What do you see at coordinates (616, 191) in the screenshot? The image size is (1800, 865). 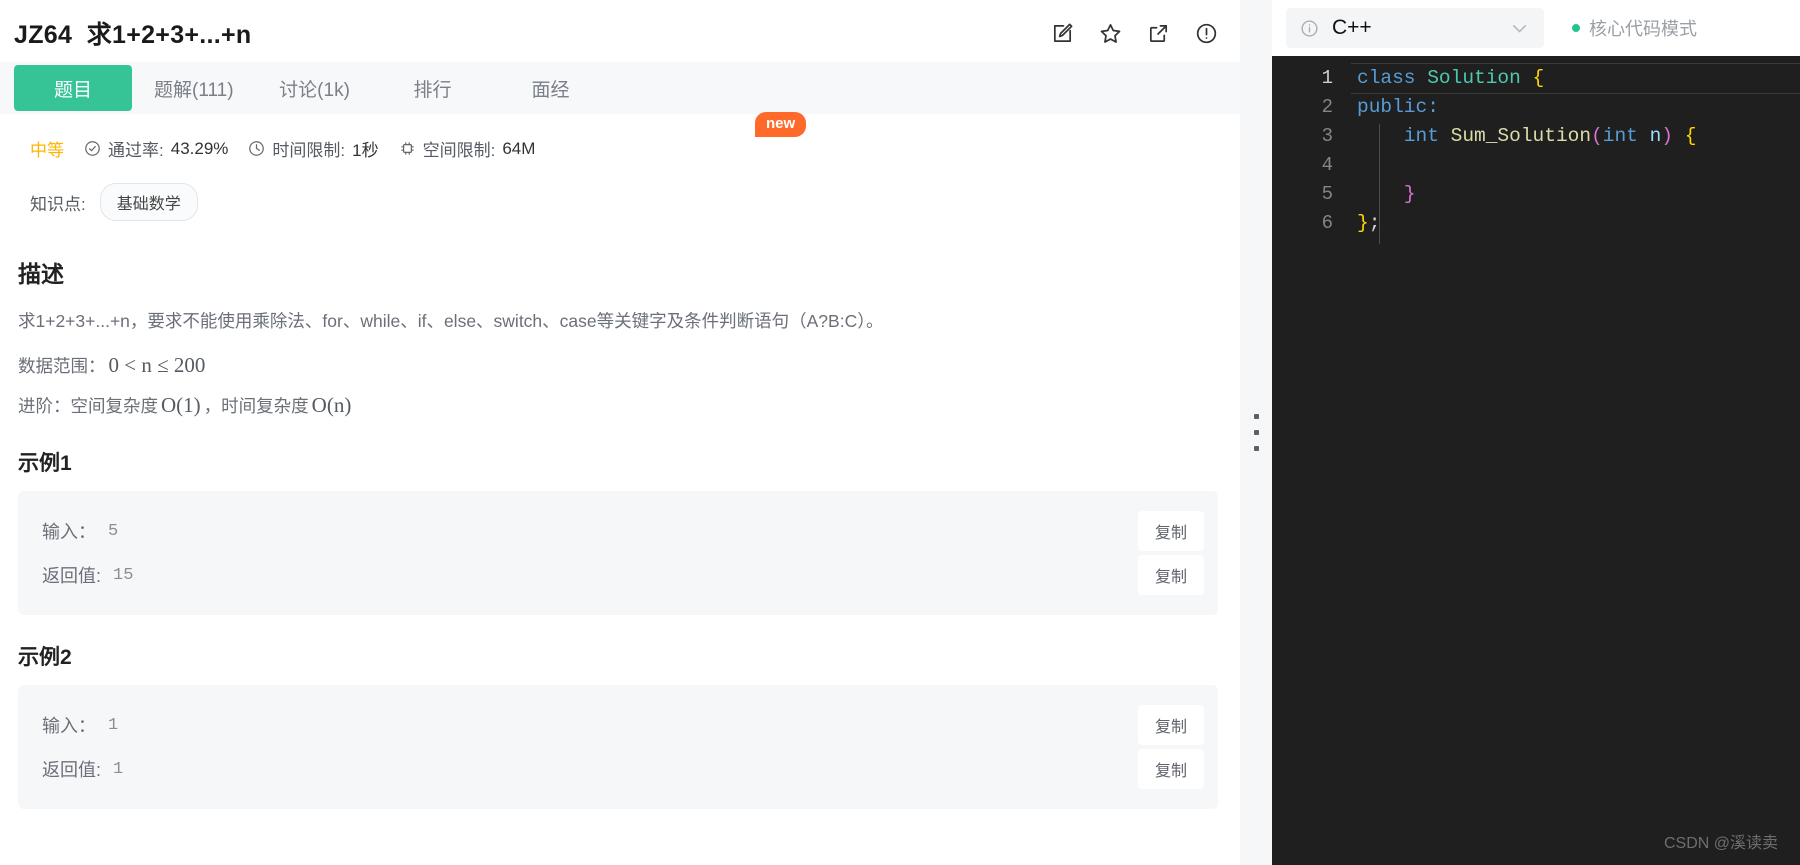 I see `knowledge-row: 知识点: 基础数学` at bounding box center [616, 191].